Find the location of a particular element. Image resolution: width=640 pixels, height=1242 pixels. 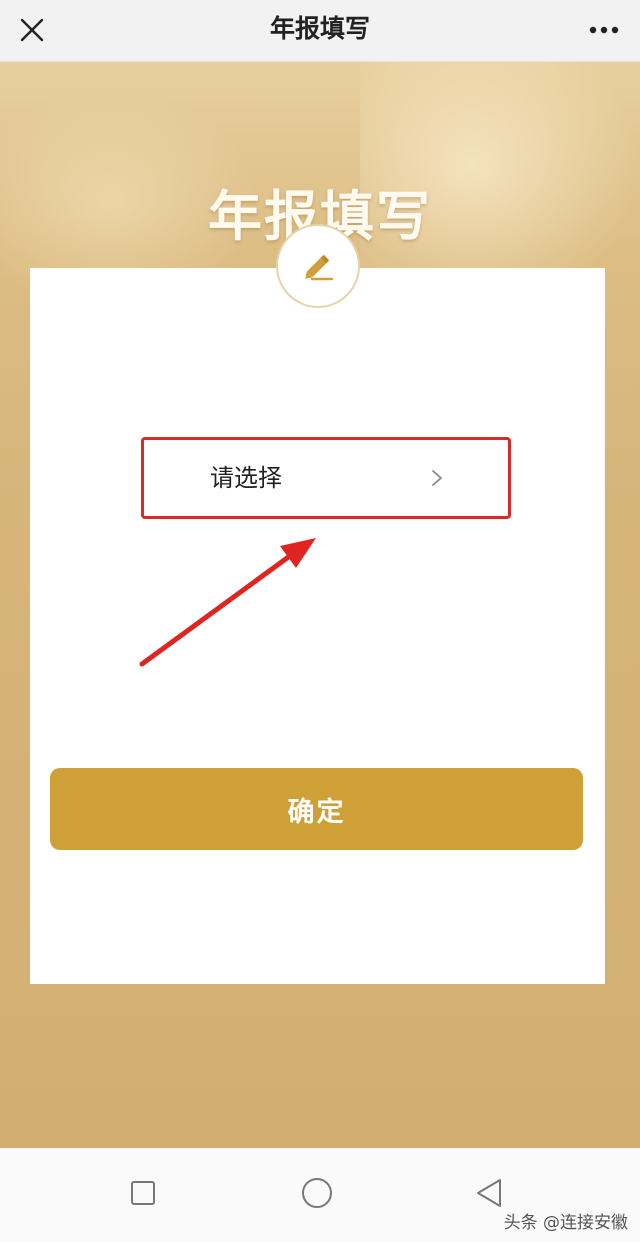

edit-badge is located at coordinates (318, 266).